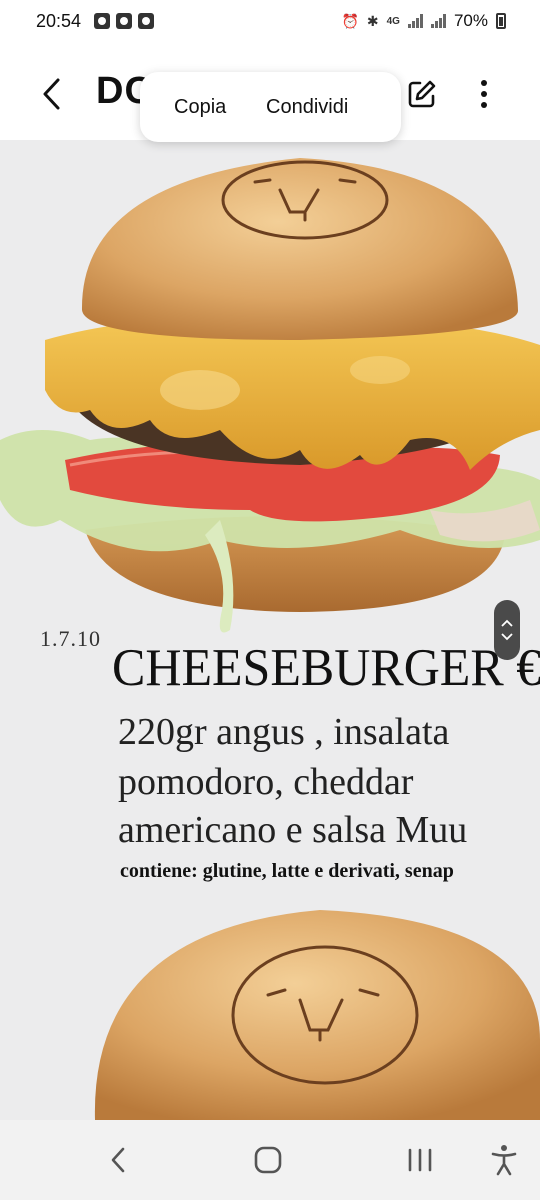 This screenshot has height=1200, width=540. I want to click on chevron-up-icon, so click(507, 623).